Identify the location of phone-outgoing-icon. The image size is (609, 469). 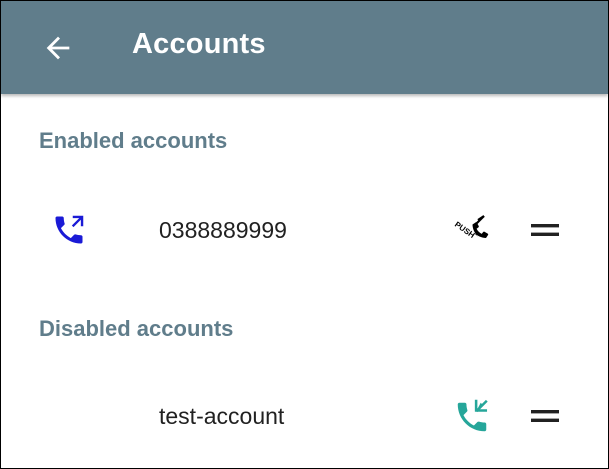
(69, 229).